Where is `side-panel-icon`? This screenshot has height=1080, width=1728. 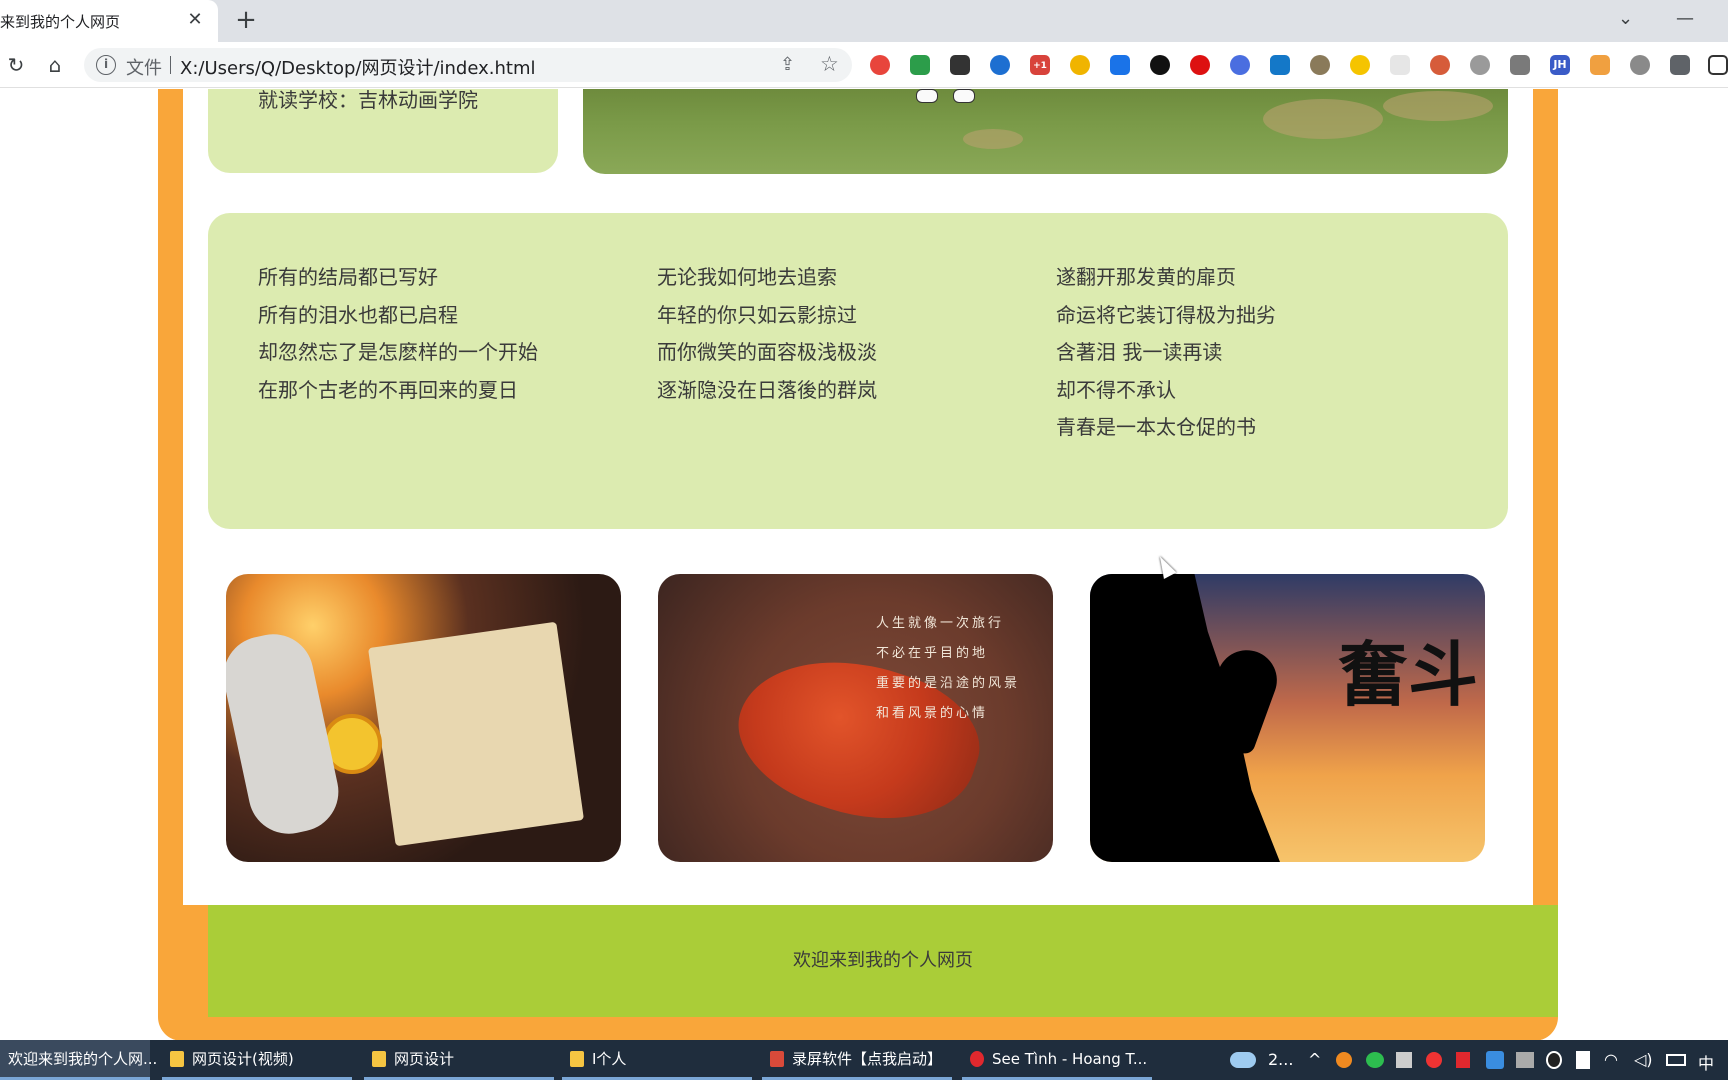 side-panel-icon is located at coordinates (1718, 65).